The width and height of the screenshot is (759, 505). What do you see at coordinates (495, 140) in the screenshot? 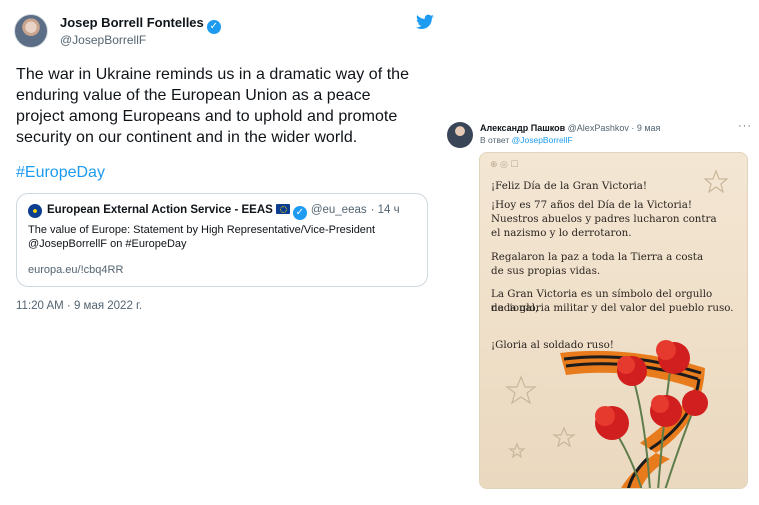
I see `reply-prefix: В ответ` at bounding box center [495, 140].